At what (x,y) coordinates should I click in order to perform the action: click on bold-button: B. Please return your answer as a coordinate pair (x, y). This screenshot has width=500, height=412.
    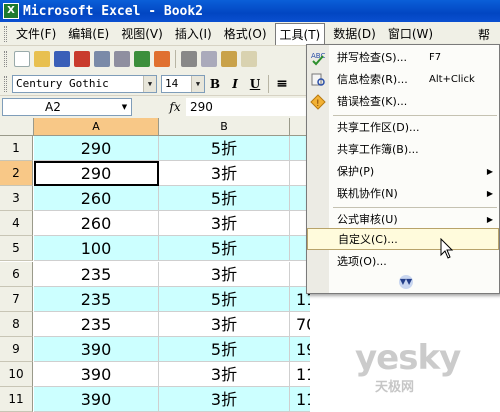
    Looking at the image, I should click on (215, 84).